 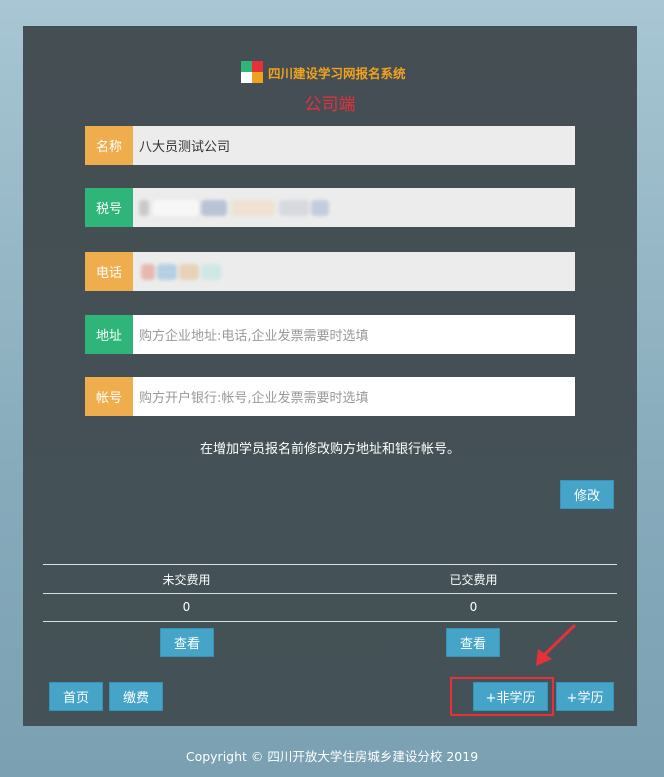 I want to click on add-degree-button: +学历, so click(x=585, y=696).